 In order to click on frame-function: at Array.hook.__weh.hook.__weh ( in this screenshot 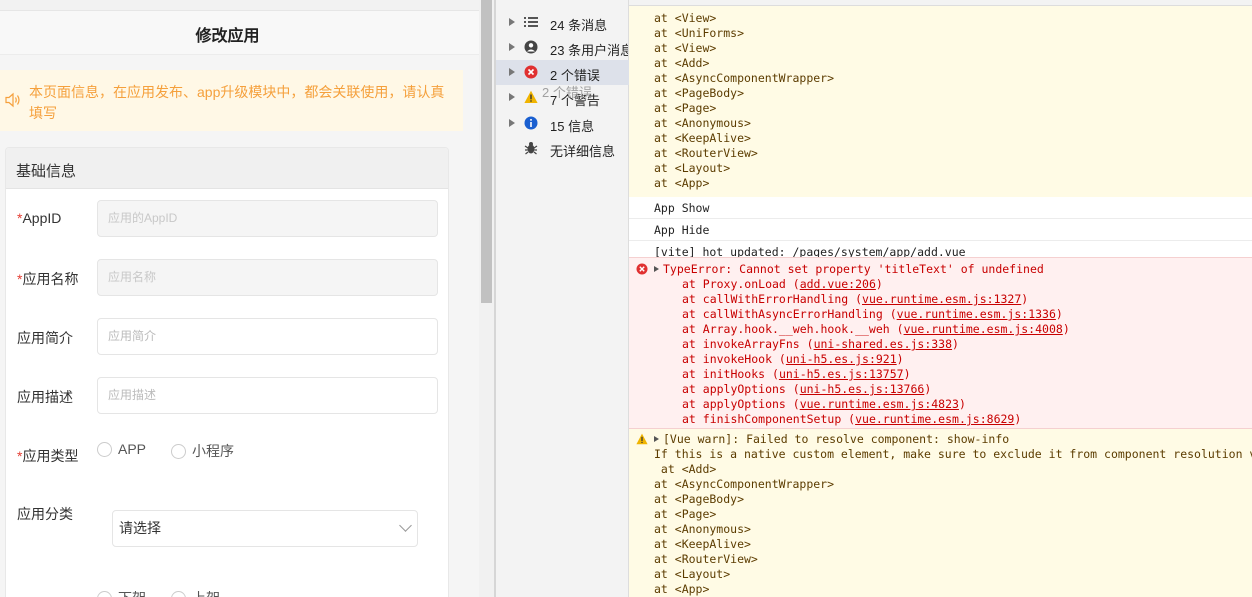, I will do `click(793, 329)`.